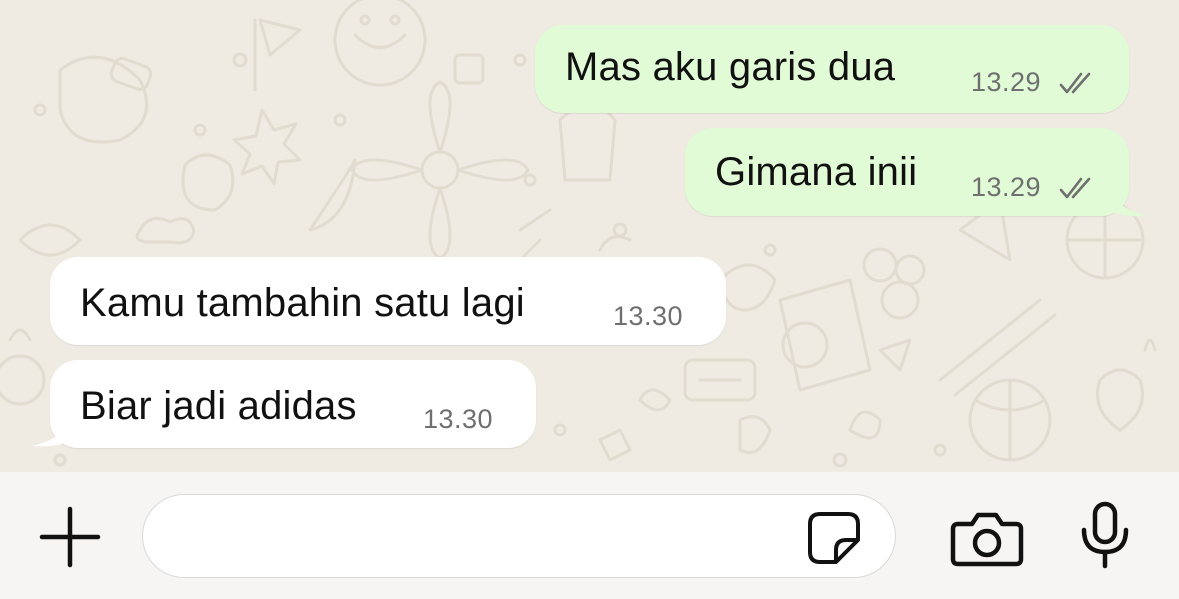  What do you see at coordinates (52, 431) in the screenshot?
I see `incoming-bubble-tail` at bounding box center [52, 431].